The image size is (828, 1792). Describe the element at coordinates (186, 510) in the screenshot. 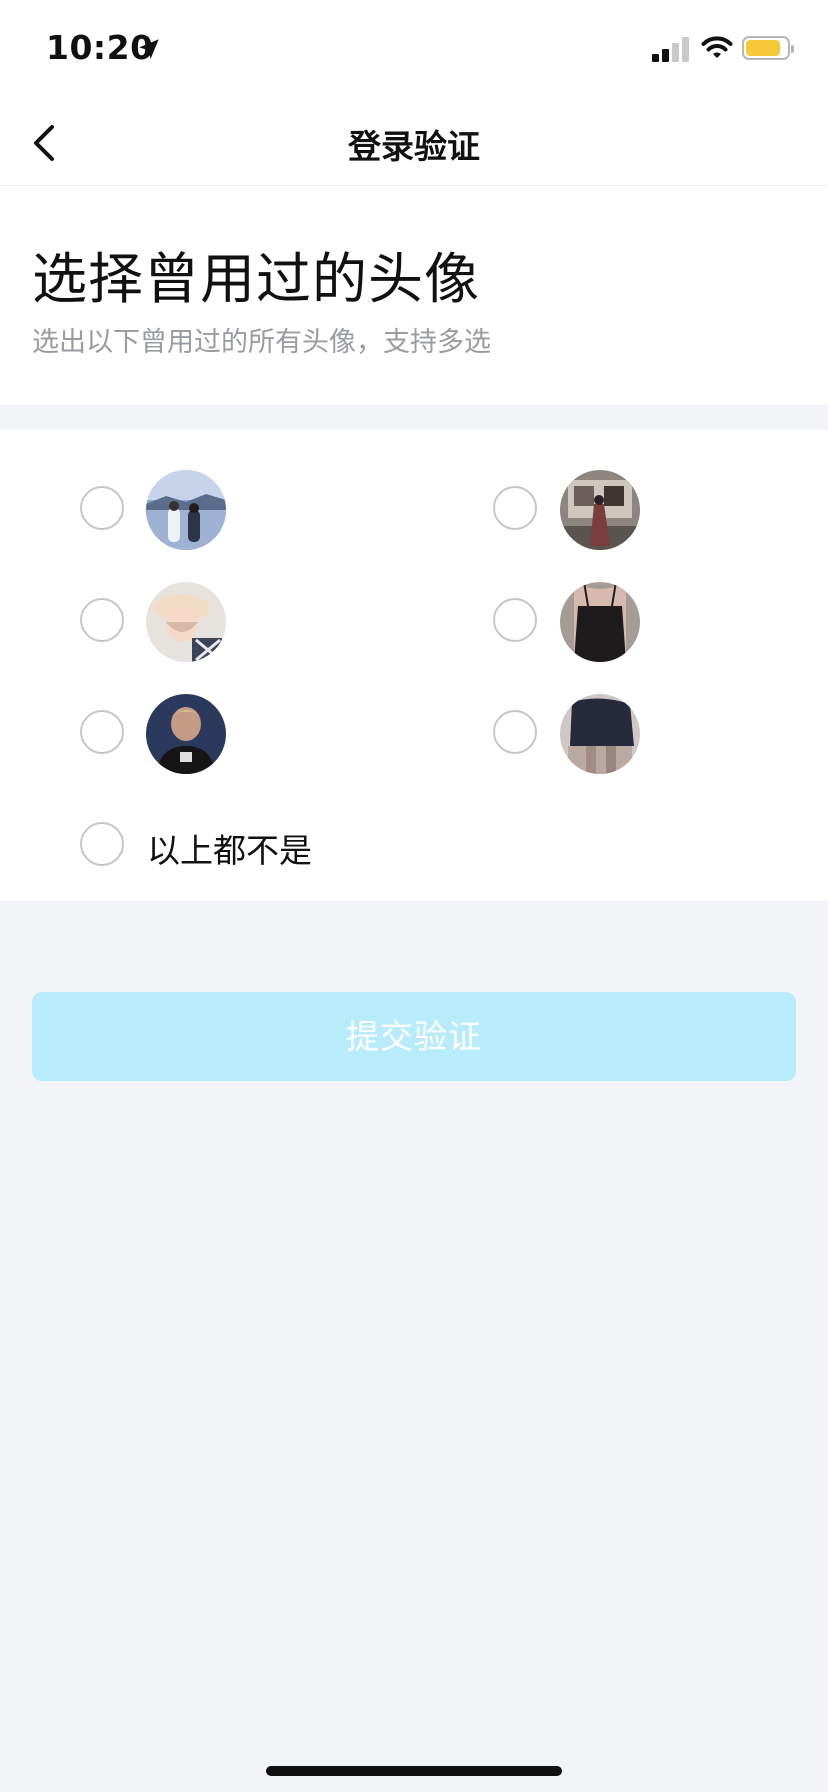

I see `avatar-option-1-image` at that location.